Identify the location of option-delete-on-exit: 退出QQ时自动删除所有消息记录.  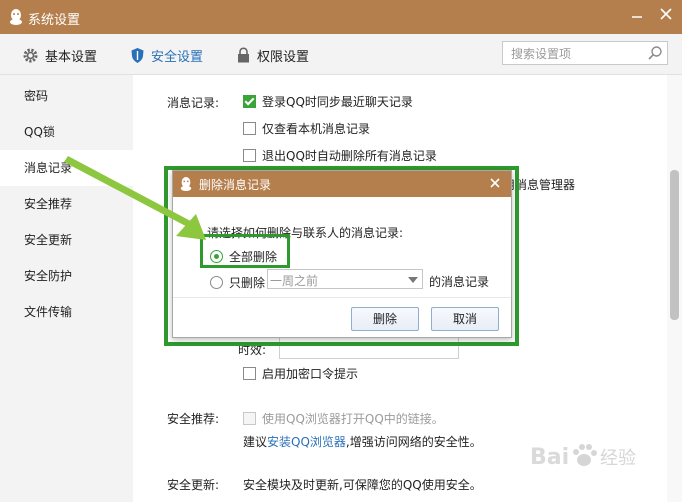
(340, 155).